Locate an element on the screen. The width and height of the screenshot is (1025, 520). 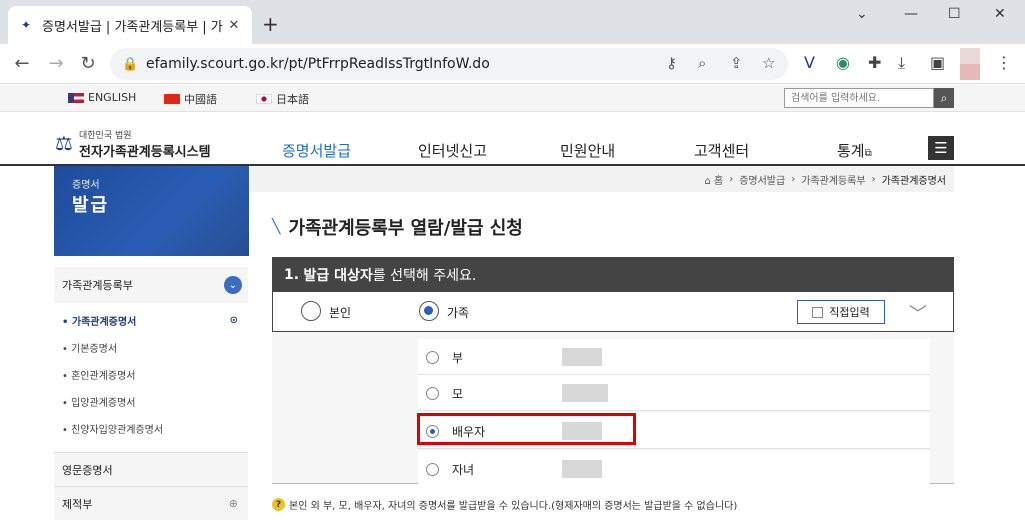
family-label: 자녀 is located at coordinates (463, 470).